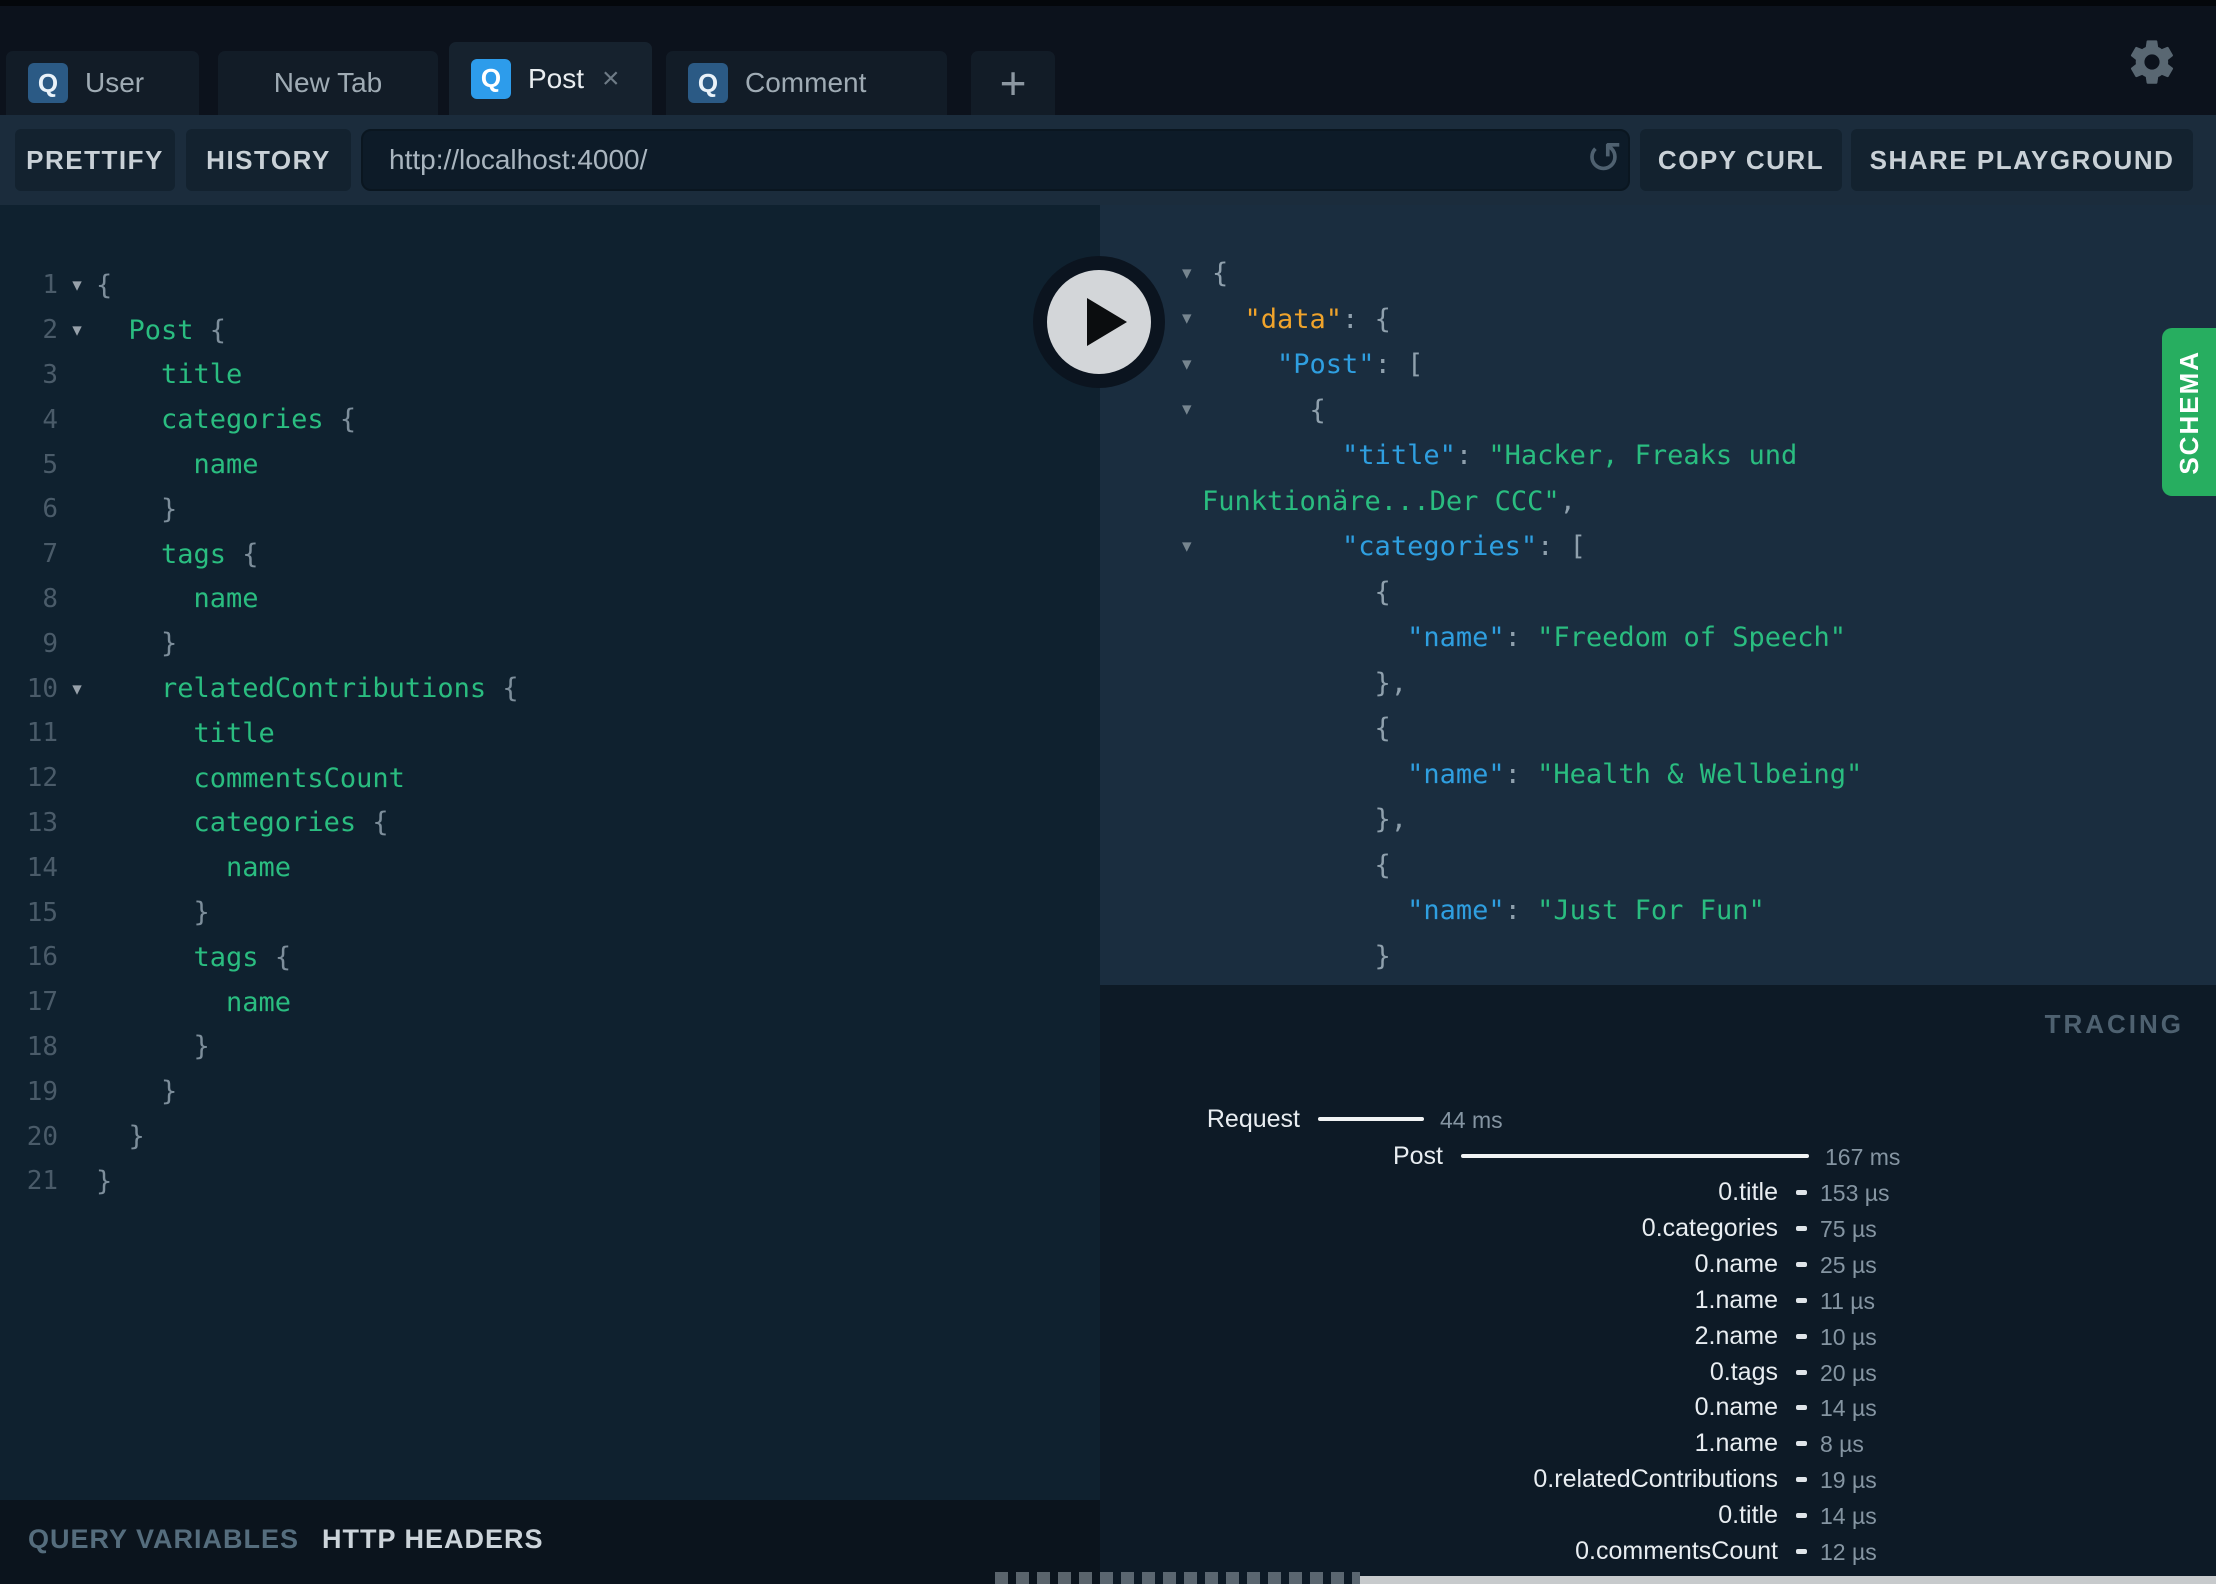 The width and height of the screenshot is (2216, 1584). I want to click on trace-label: 2.name, so click(1736, 1335).